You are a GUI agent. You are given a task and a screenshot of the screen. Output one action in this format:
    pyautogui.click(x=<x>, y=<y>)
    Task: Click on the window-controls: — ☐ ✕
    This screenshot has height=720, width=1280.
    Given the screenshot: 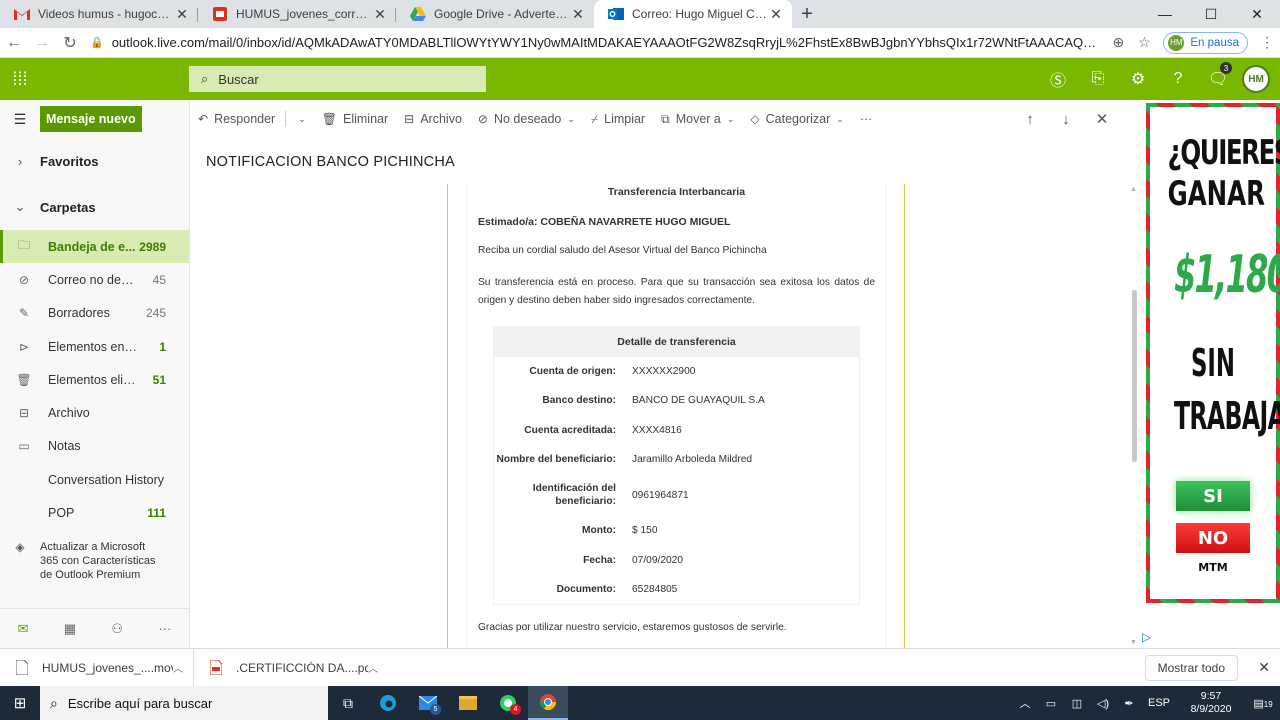 What is the action you would take?
    pyautogui.click(x=1211, y=14)
    